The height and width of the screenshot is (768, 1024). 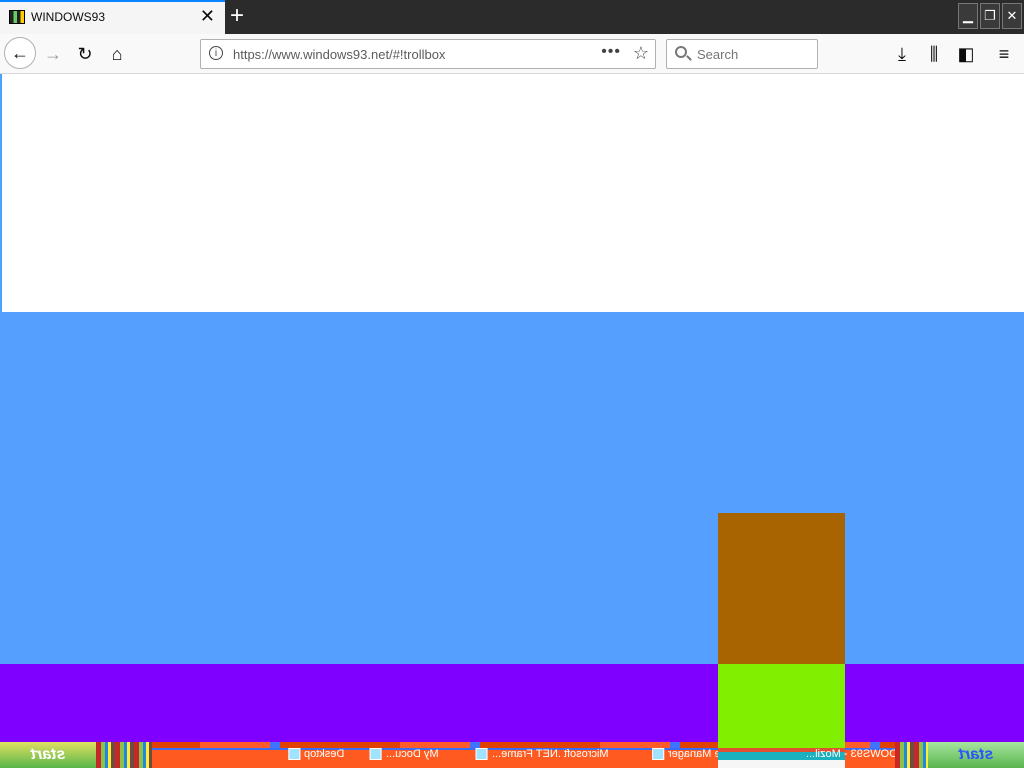 What do you see at coordinates (641, 53) in the screenshot?
I see `bookmark-star-icon: ☆` at bounding box center [641, 53].